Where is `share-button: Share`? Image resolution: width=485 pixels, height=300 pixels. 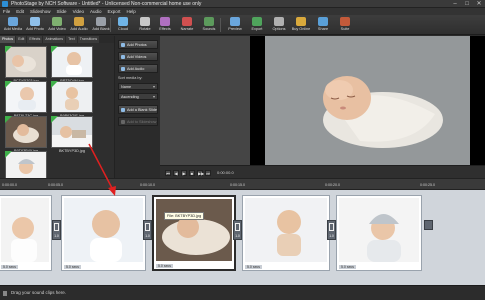 share-button: Share is located at coordinates (323, 25).